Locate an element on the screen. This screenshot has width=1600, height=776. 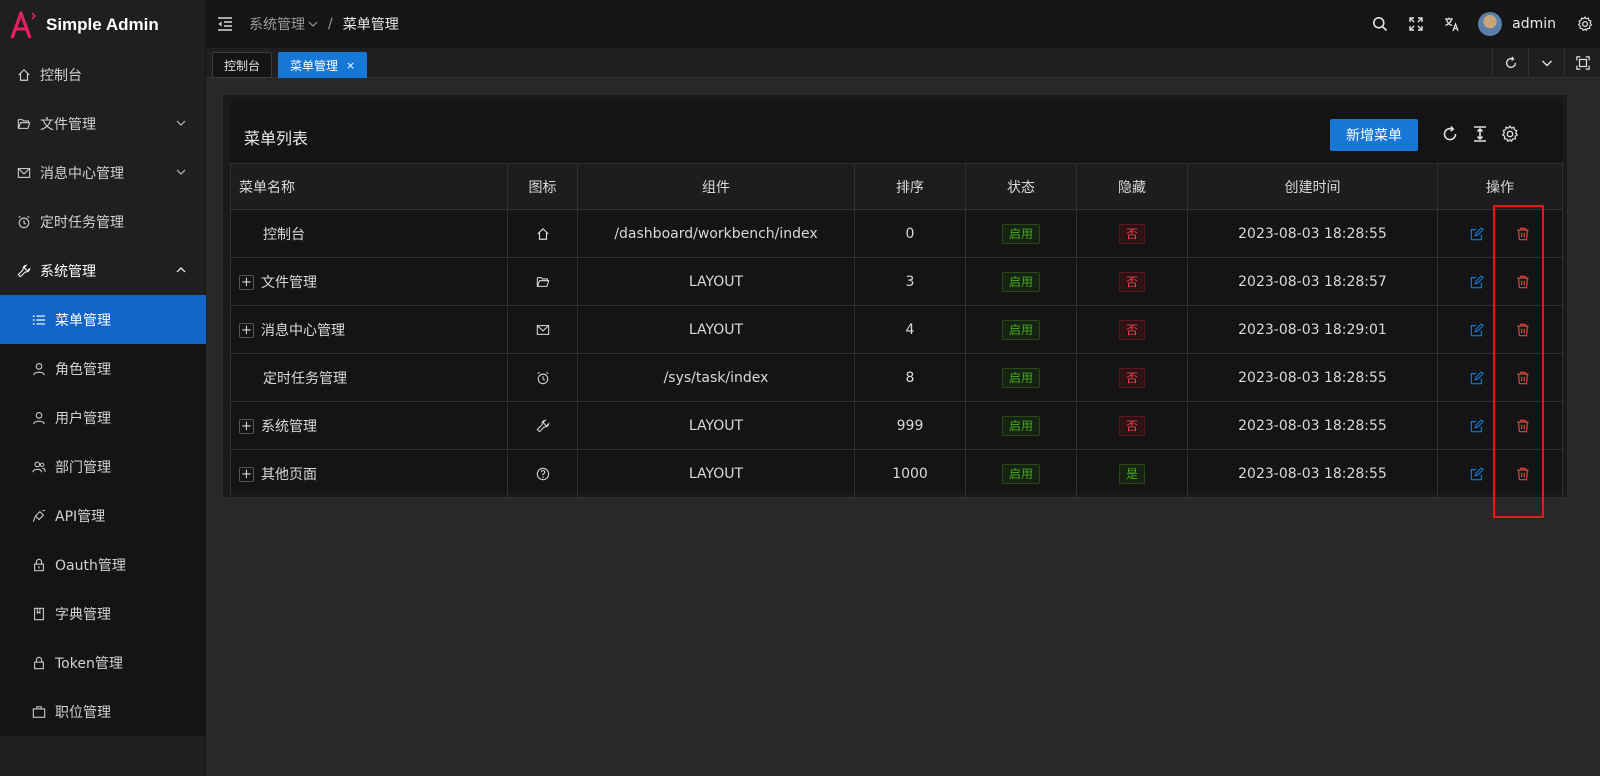
refresh-icon is located at coordinates (1450, 133).